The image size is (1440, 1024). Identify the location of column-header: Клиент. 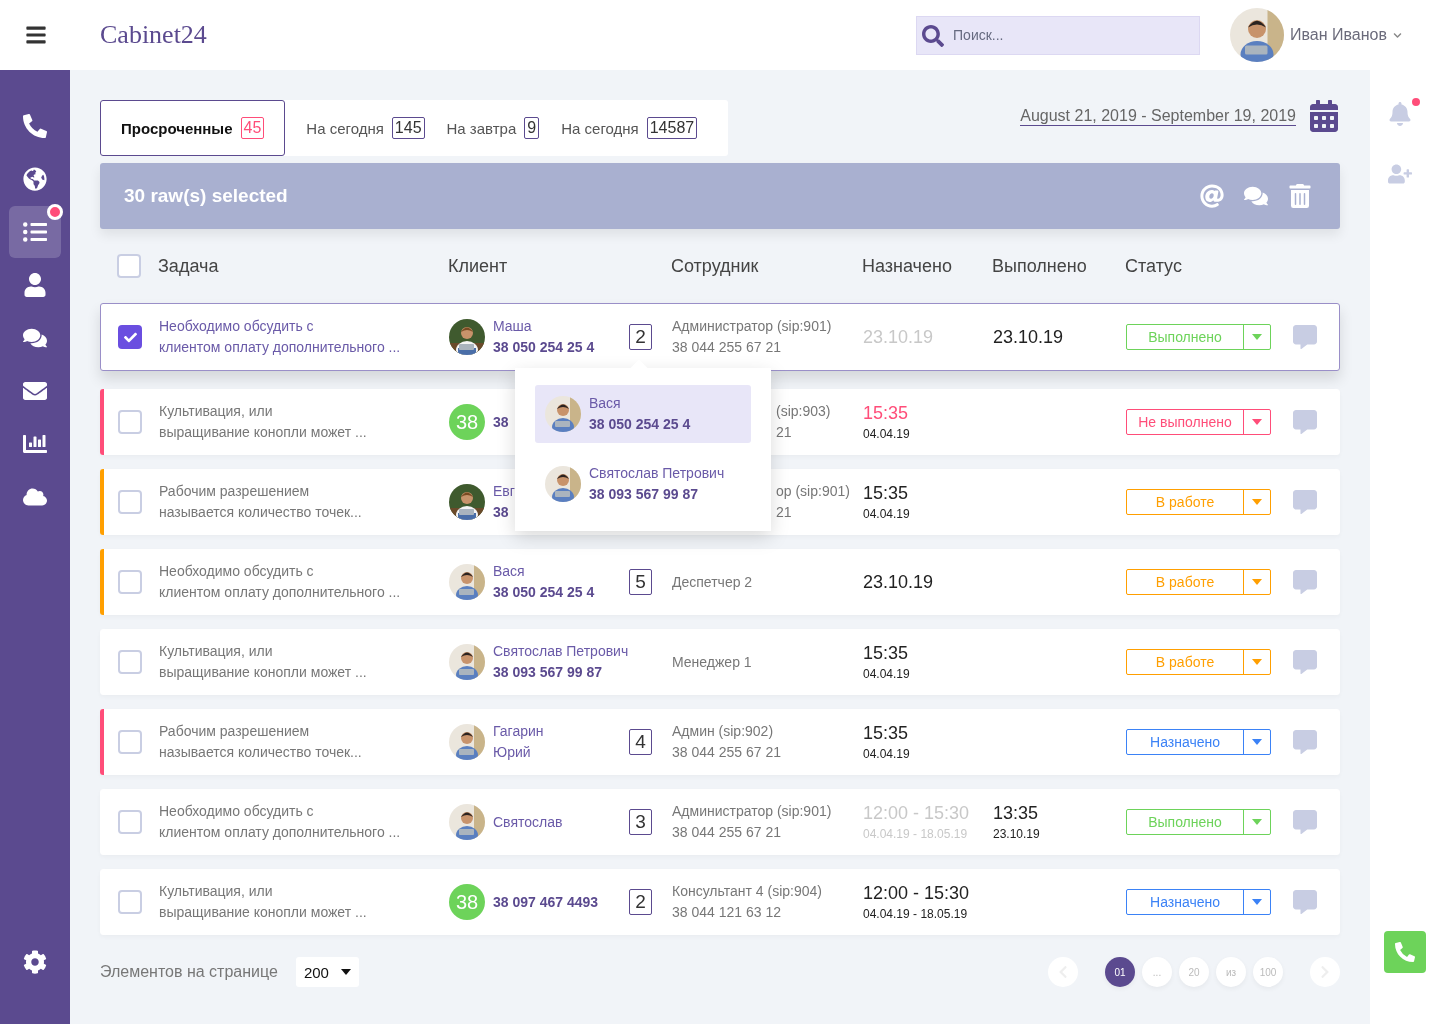
(478, 266).